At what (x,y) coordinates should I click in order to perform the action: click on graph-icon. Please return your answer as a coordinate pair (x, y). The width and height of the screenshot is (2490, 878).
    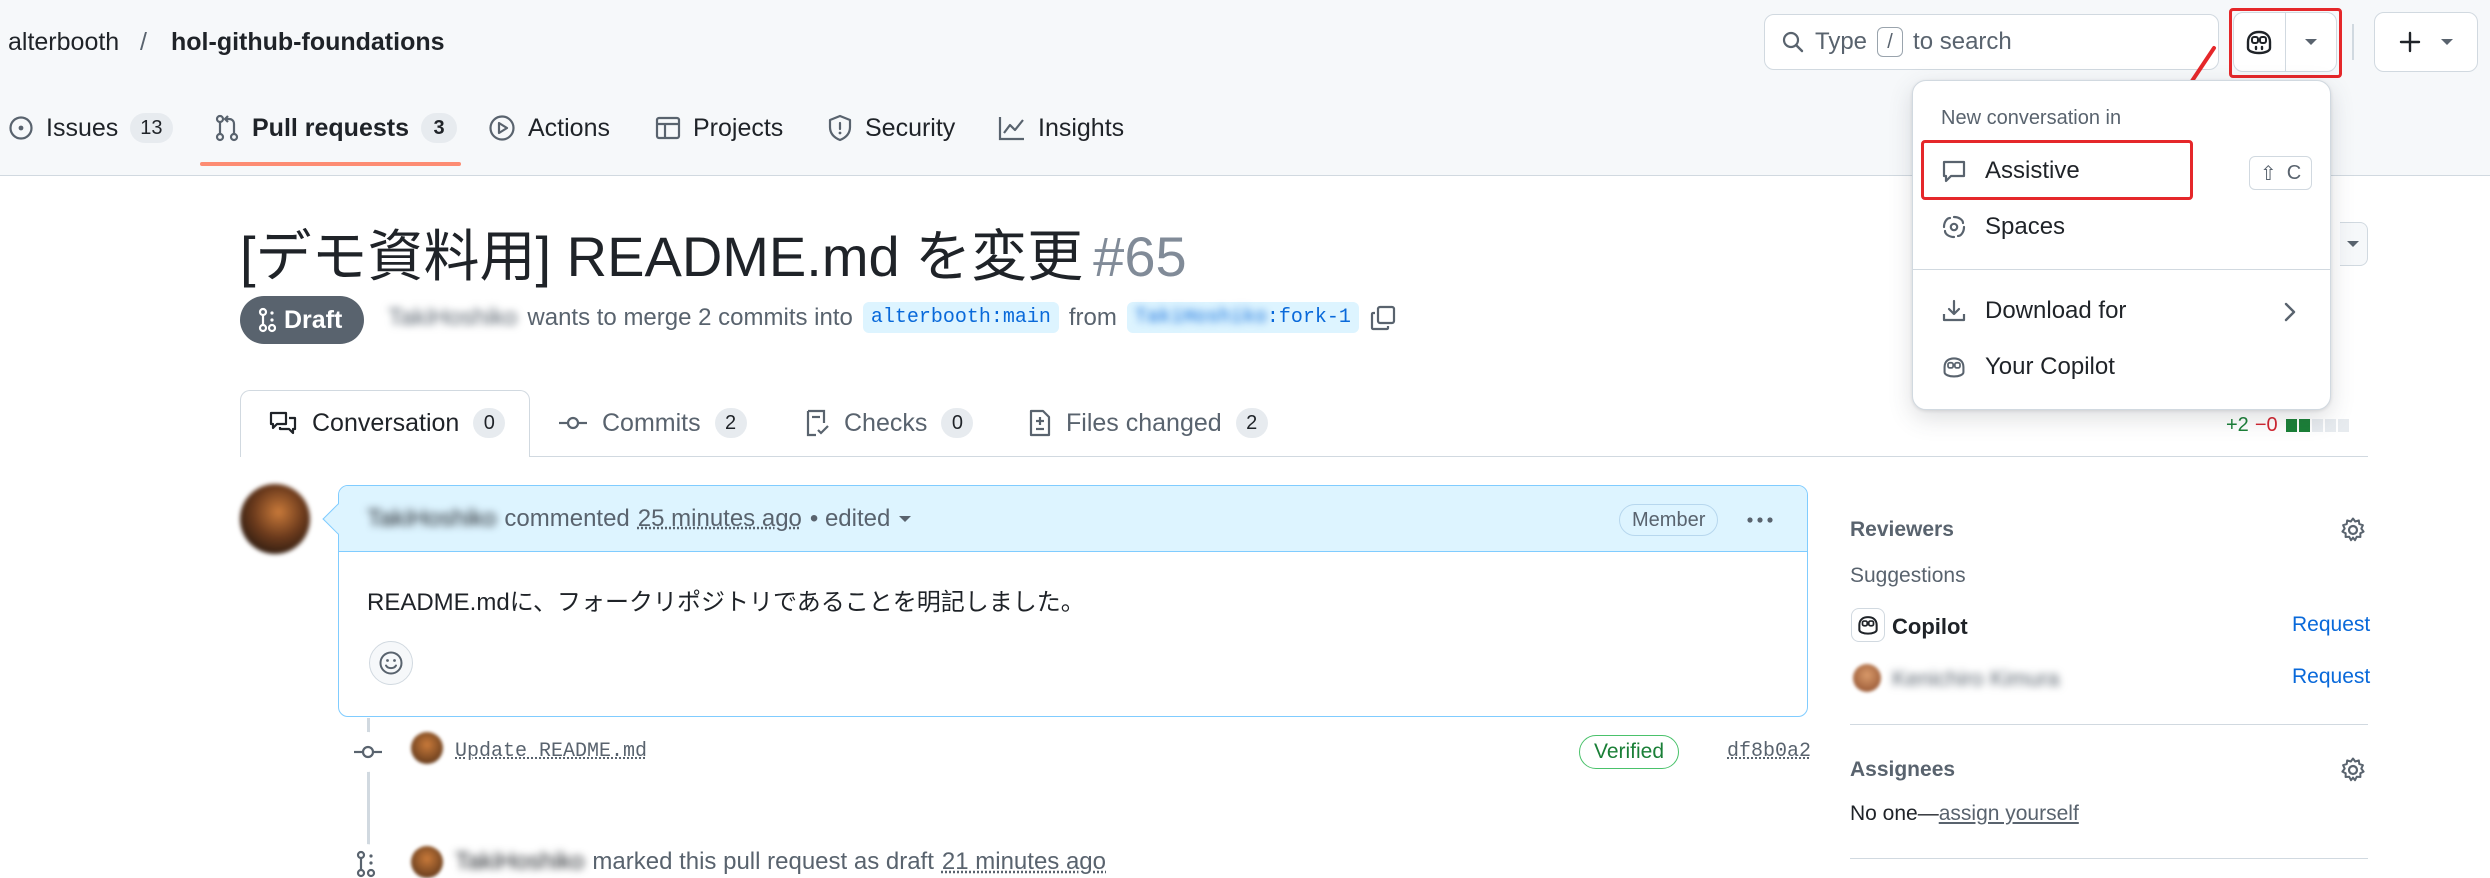
    Looking at the image, I should click on (1012, 128).